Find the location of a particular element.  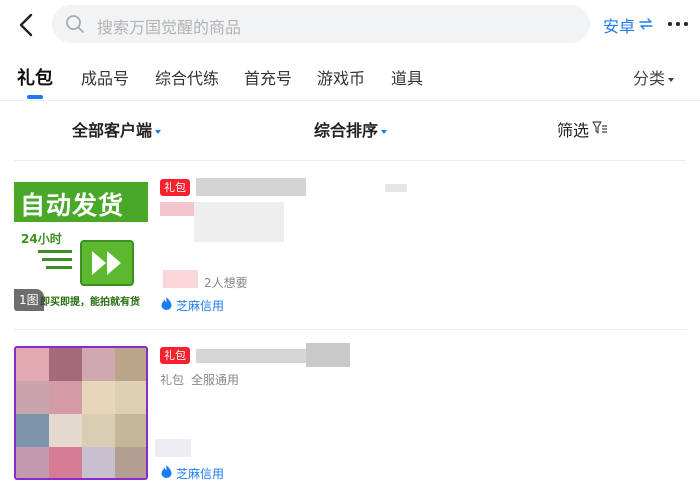

blurred-thumbnail is located at coordinates (81, 413).